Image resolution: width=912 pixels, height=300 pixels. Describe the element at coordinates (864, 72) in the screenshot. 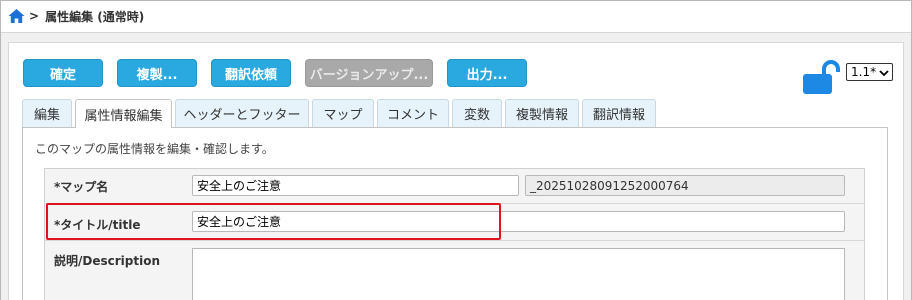

I see `version-value: 1.1*` at that location.